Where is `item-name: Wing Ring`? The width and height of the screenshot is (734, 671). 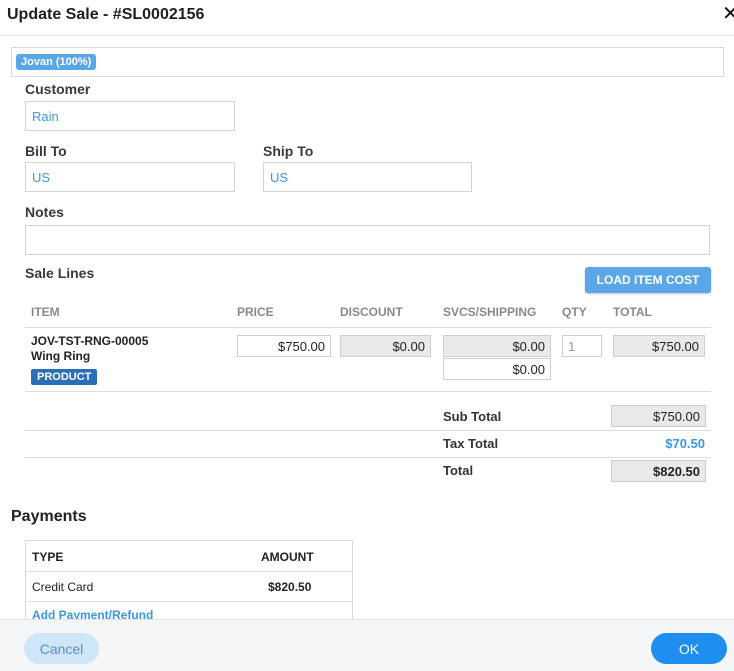 item-name: Wing Ring is located at coordinates (61, 356).